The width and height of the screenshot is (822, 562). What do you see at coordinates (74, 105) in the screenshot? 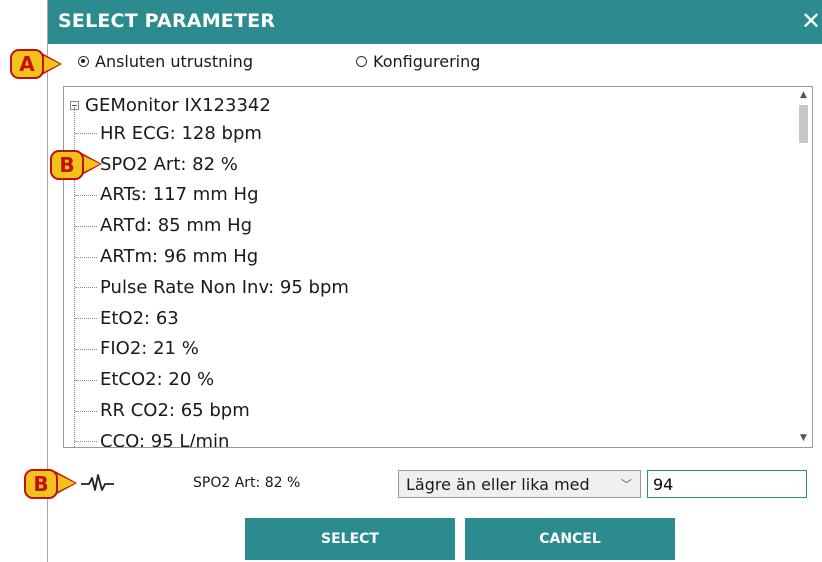
I see `tree-collapse-icon` at bounding box center [74, 105].